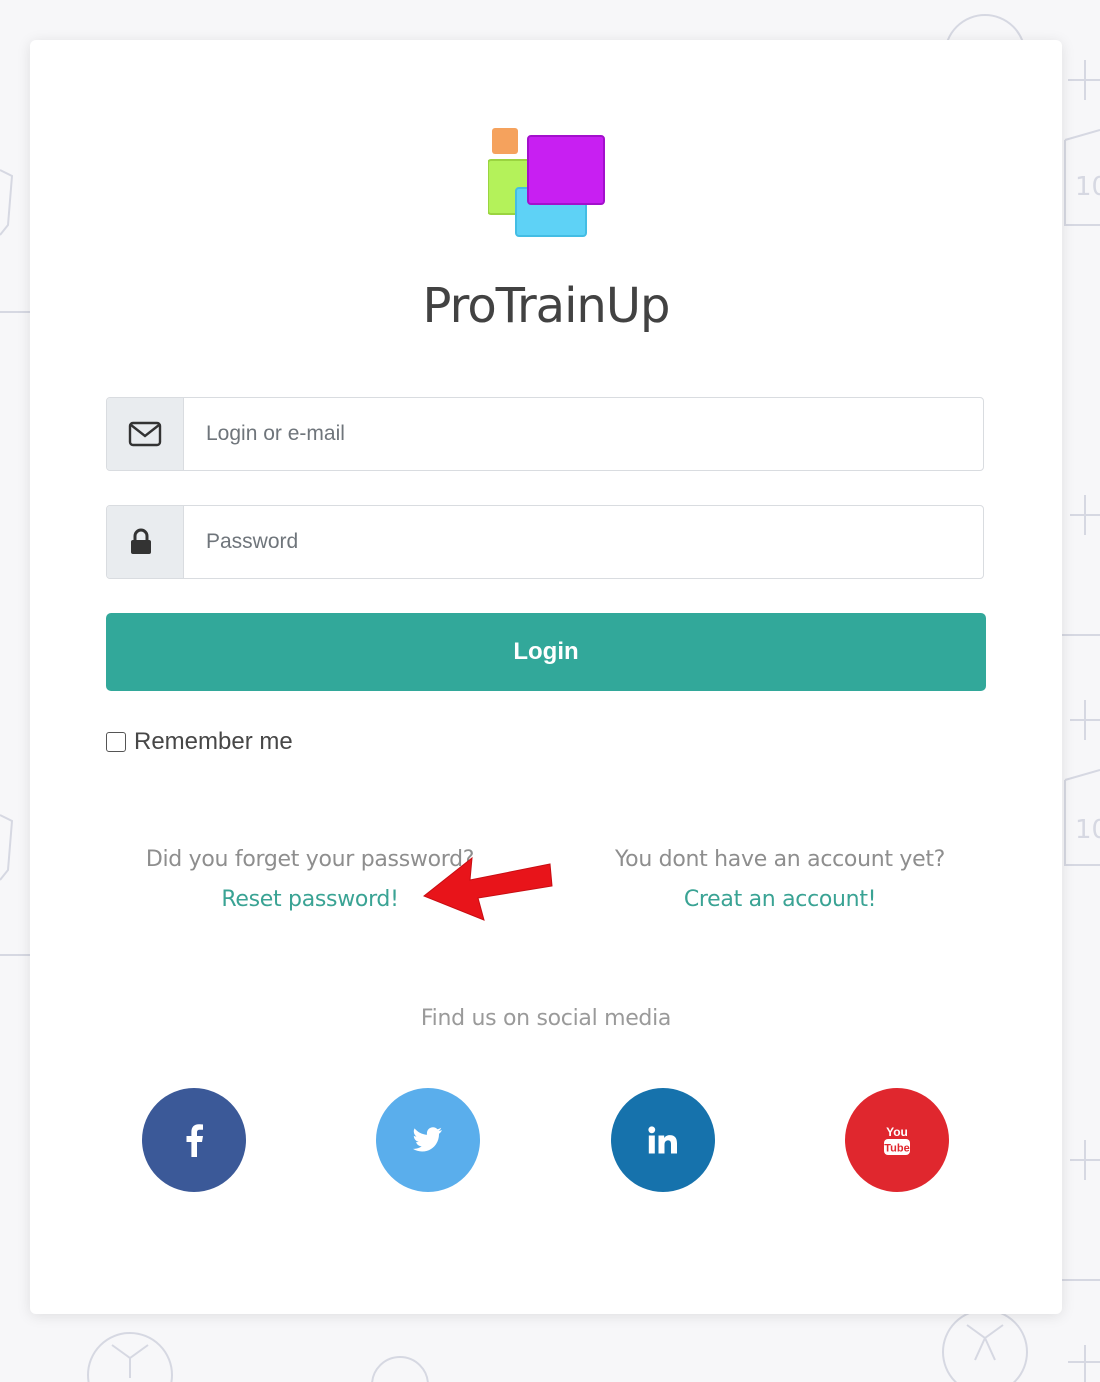  What do you see at coordinates (488, 888) in the screenshot?
I see `annotation-arrow` at bounding box center [488, 888].